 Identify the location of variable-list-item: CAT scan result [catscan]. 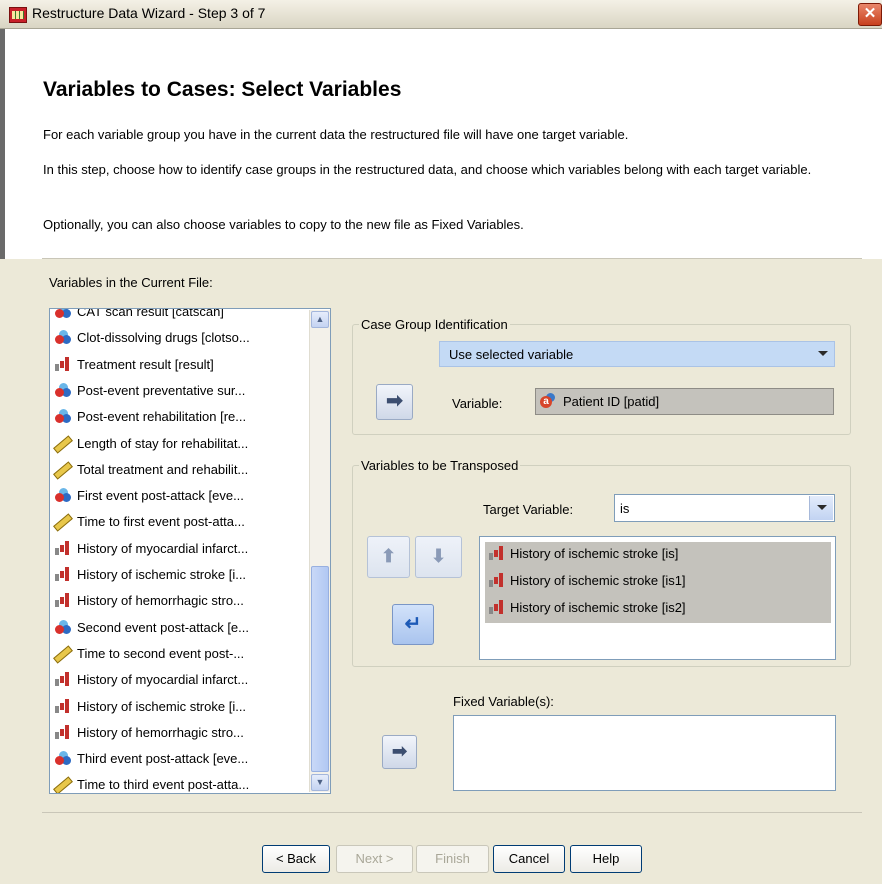
(139, 315).